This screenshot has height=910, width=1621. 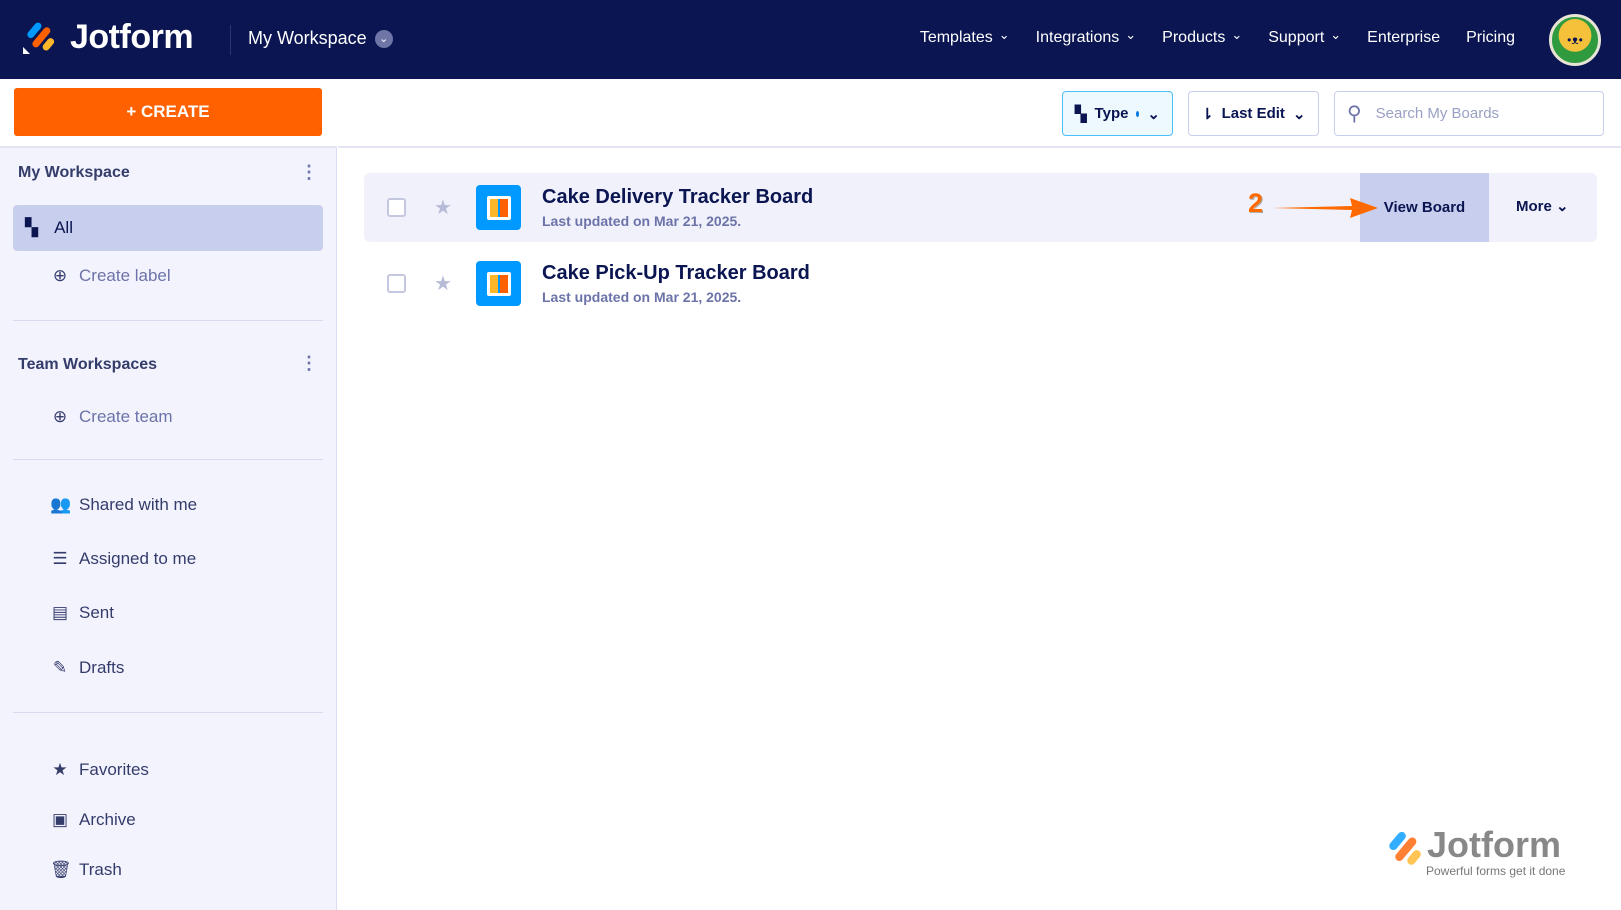 I want to click on search-icon: ⚲, so click(x=1354, y=114).